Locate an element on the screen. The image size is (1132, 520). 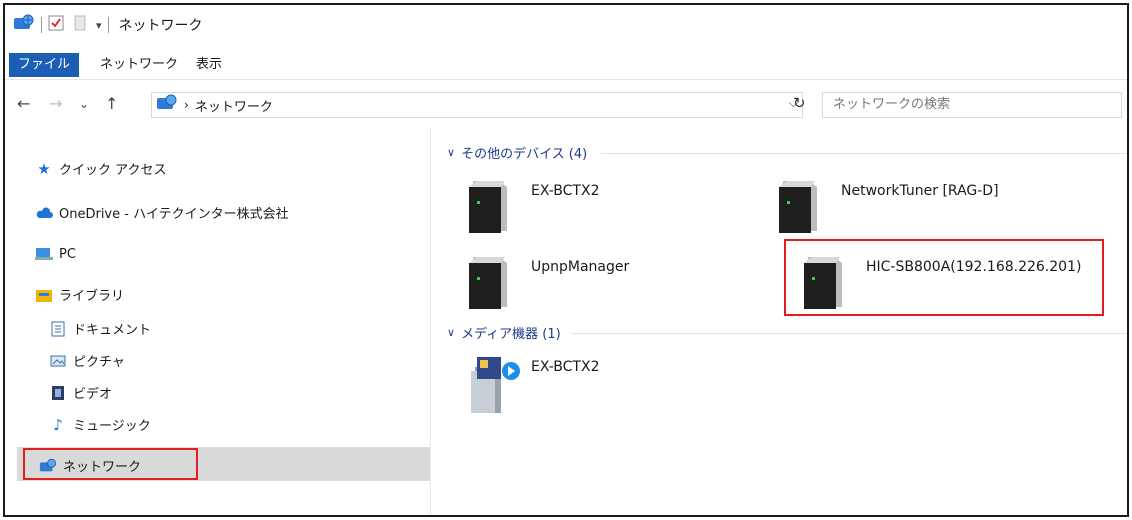
device-upnpmanager: UpnpManager is located at coordinates (548, 282).